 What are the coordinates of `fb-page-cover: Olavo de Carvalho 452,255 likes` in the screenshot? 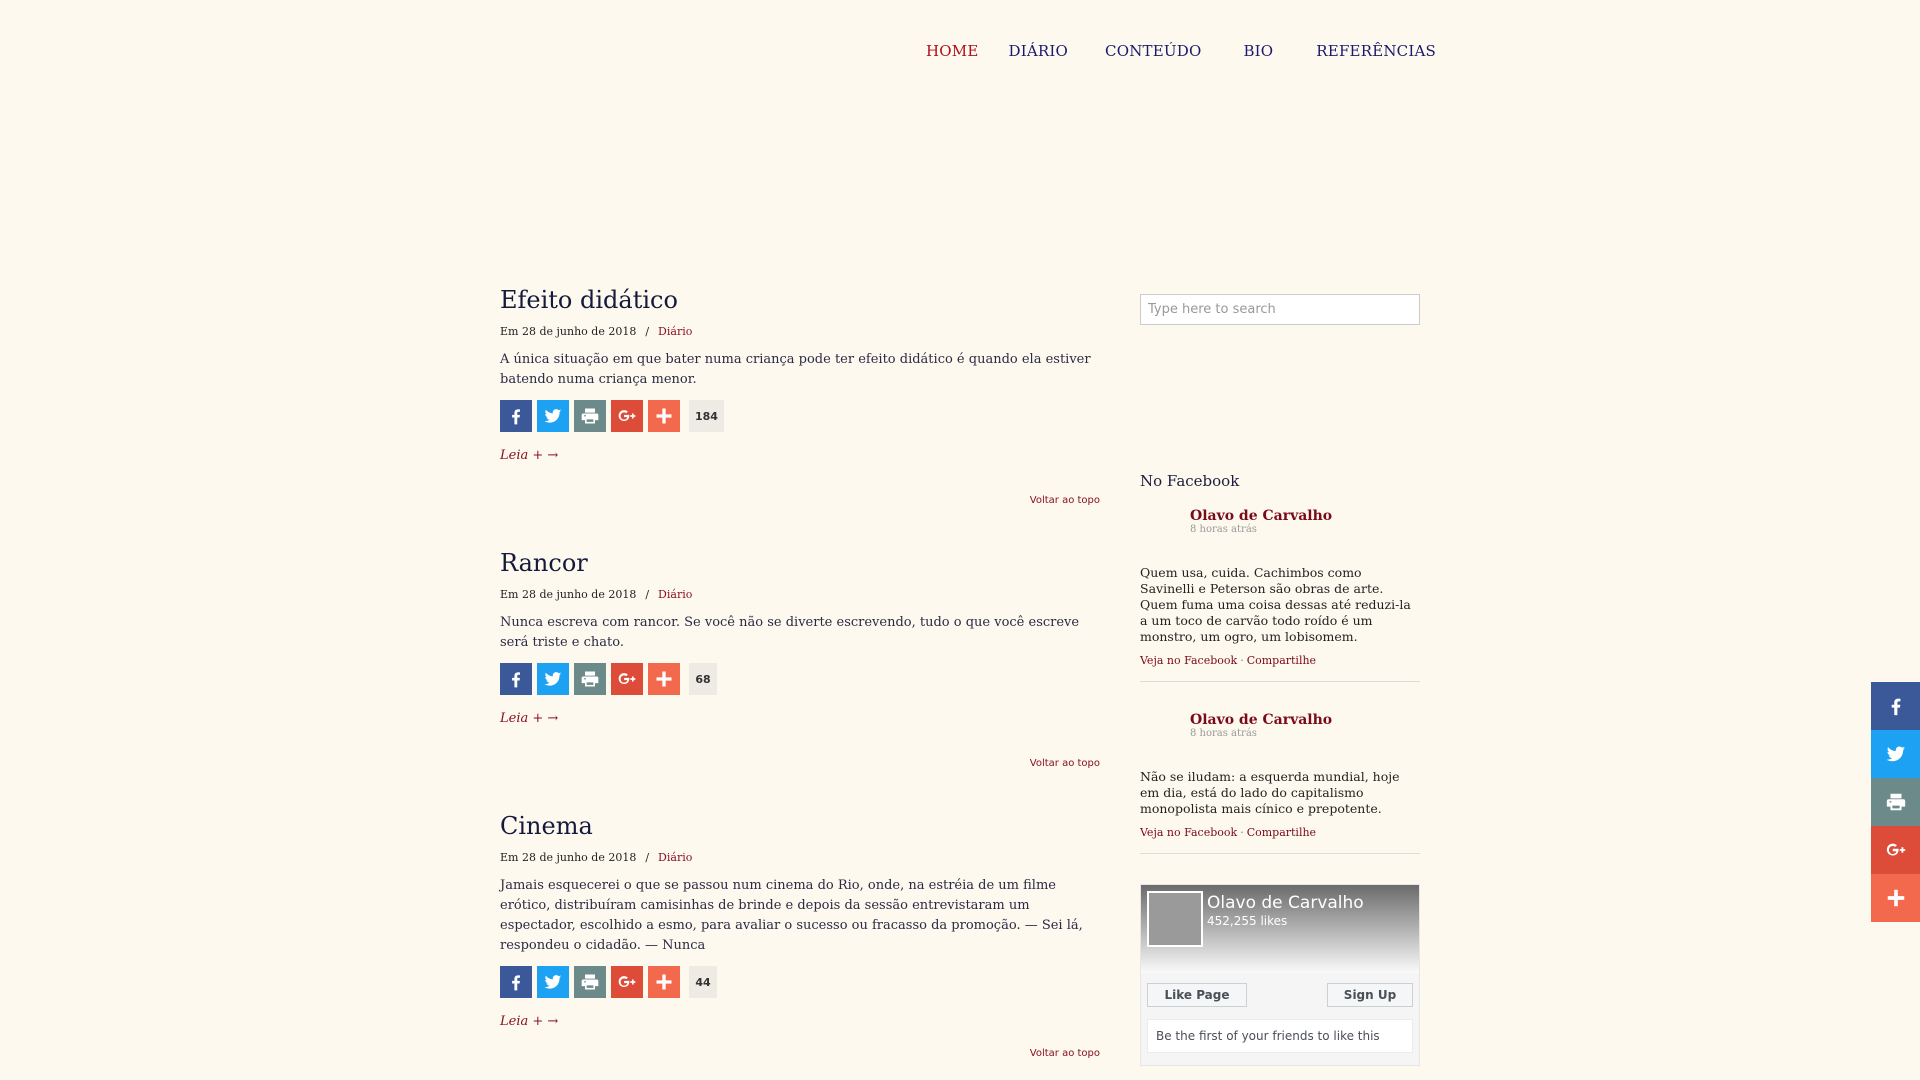 It's located at (1280, 929).